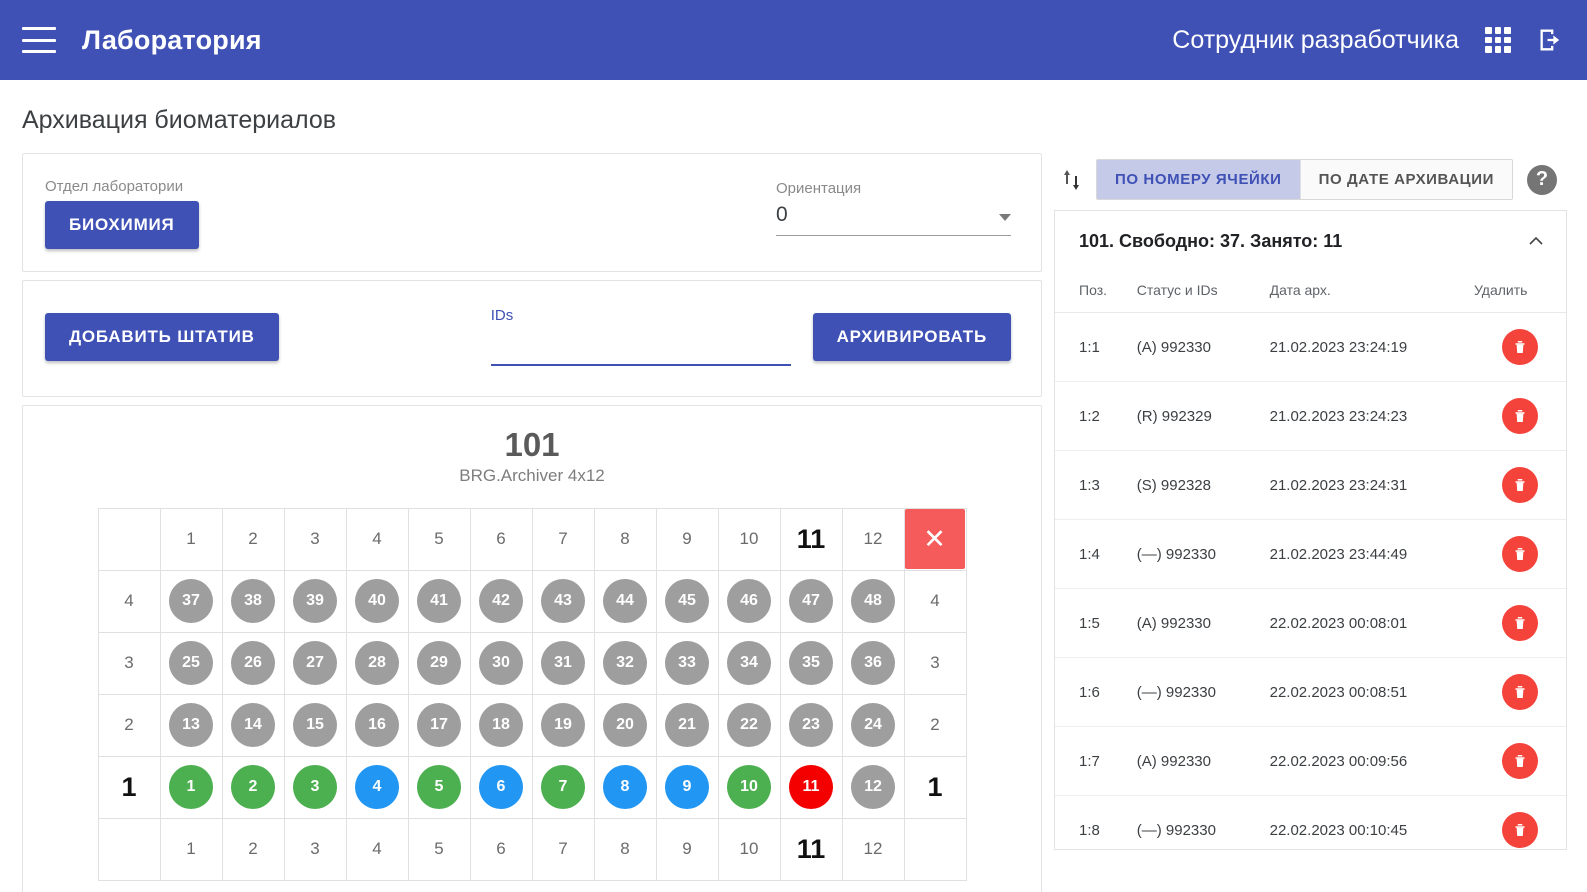 The image size is (1587, 892). I want to click on logout-icon, so click(1551, 40).